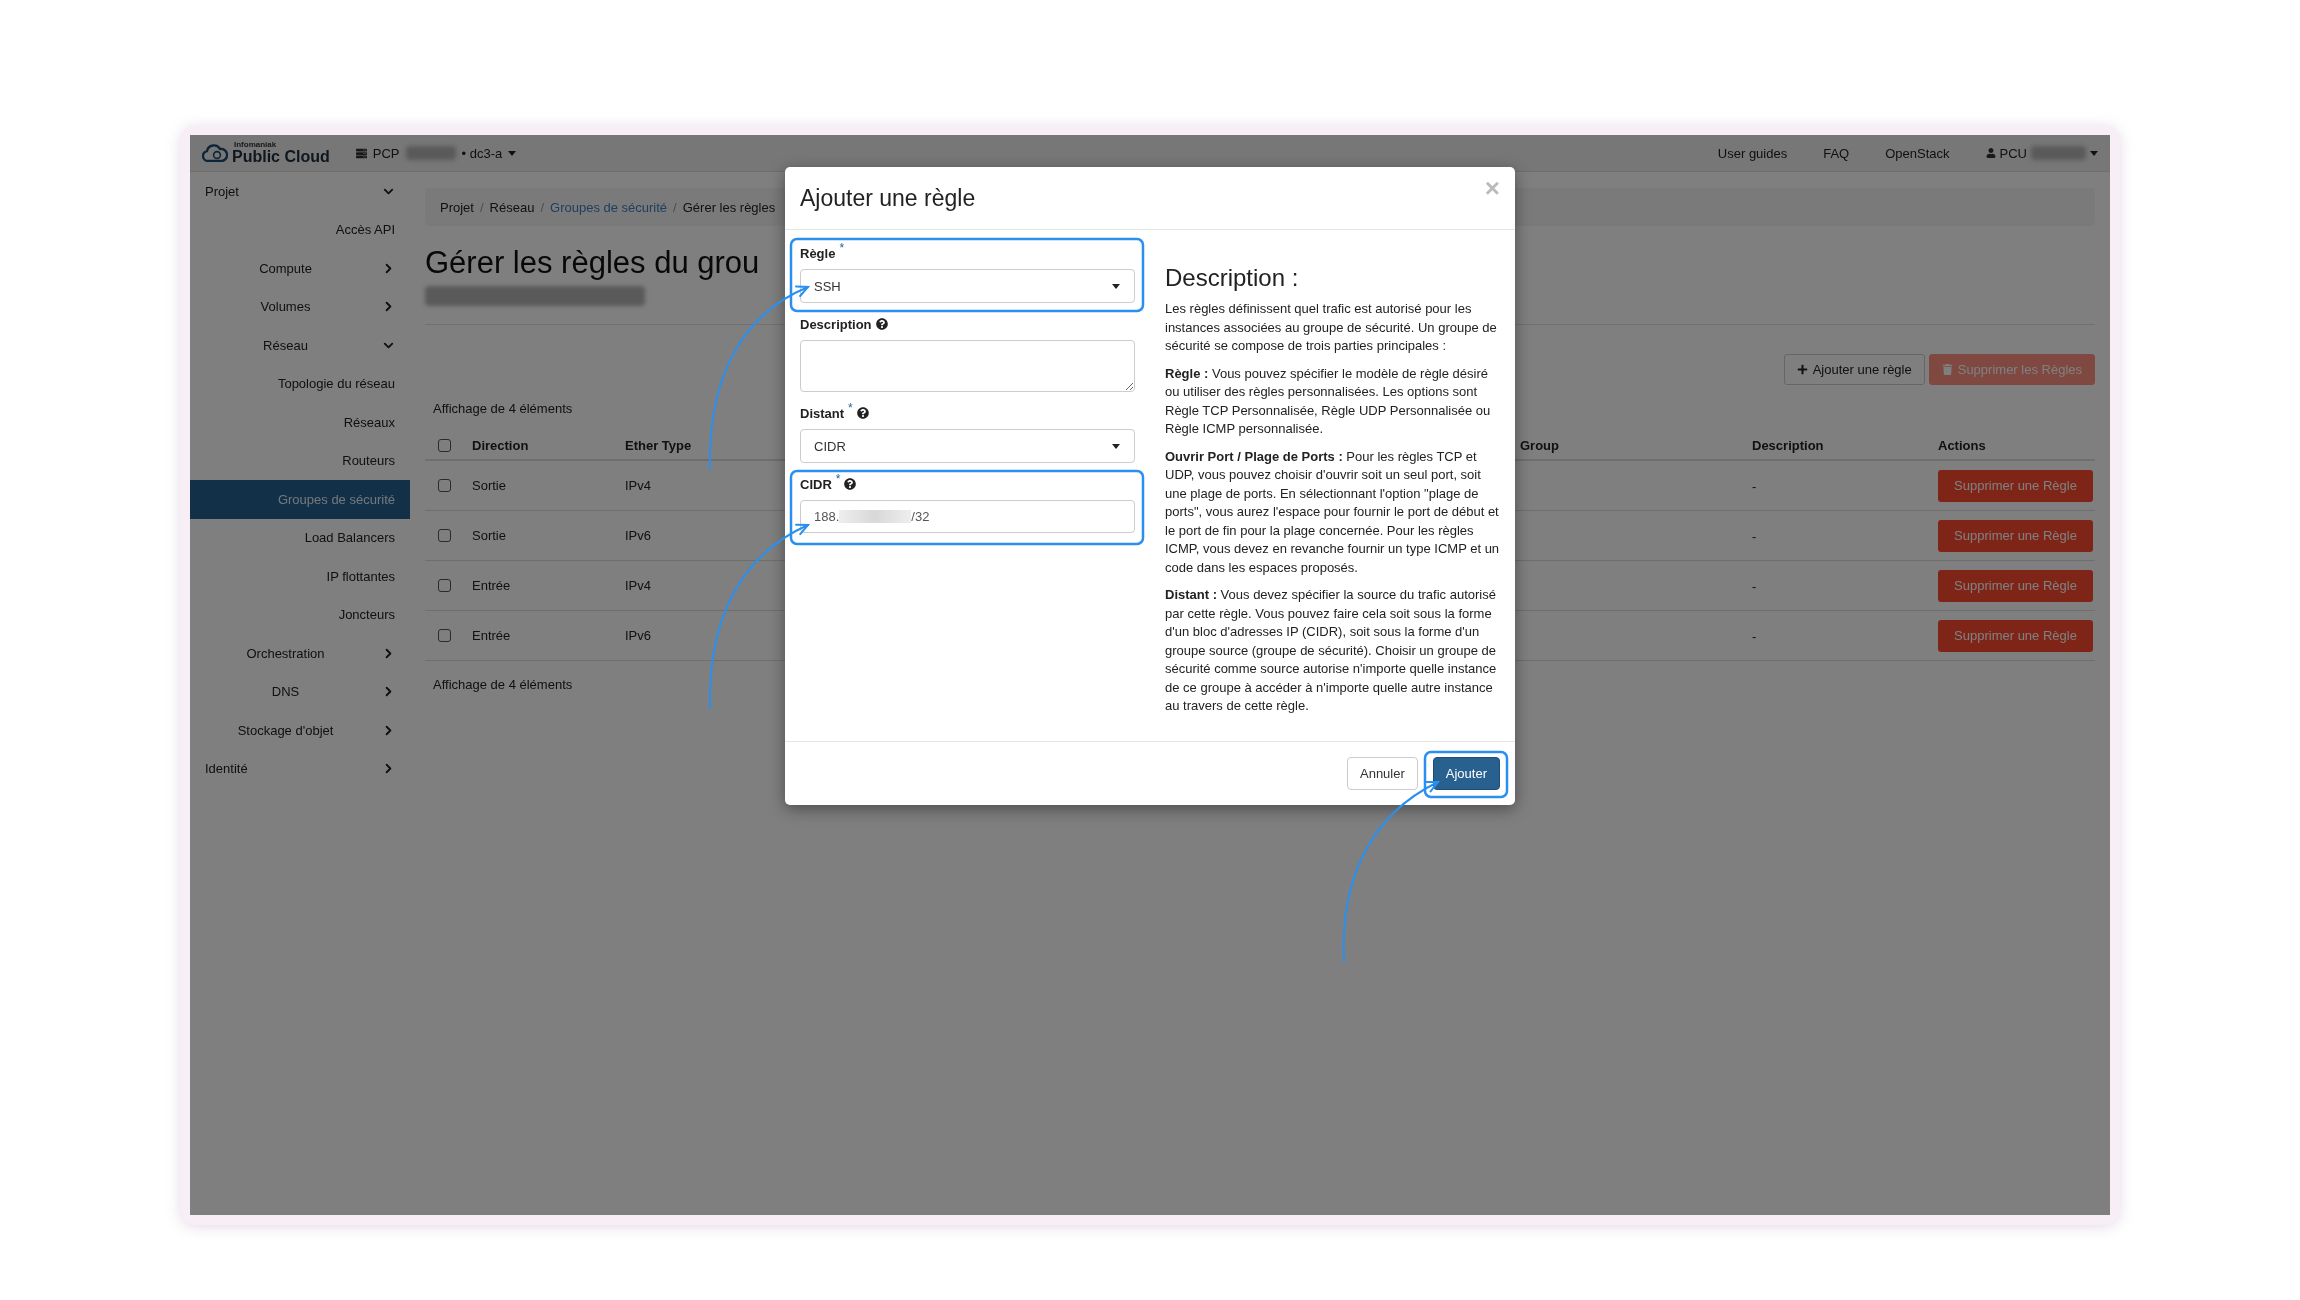 The width and height of the screenshot is (2300, 1300). What do you see at coordinates (500, 445) in the screenshot?
I see `column-header: Direction` at bounding box center [500, 445].